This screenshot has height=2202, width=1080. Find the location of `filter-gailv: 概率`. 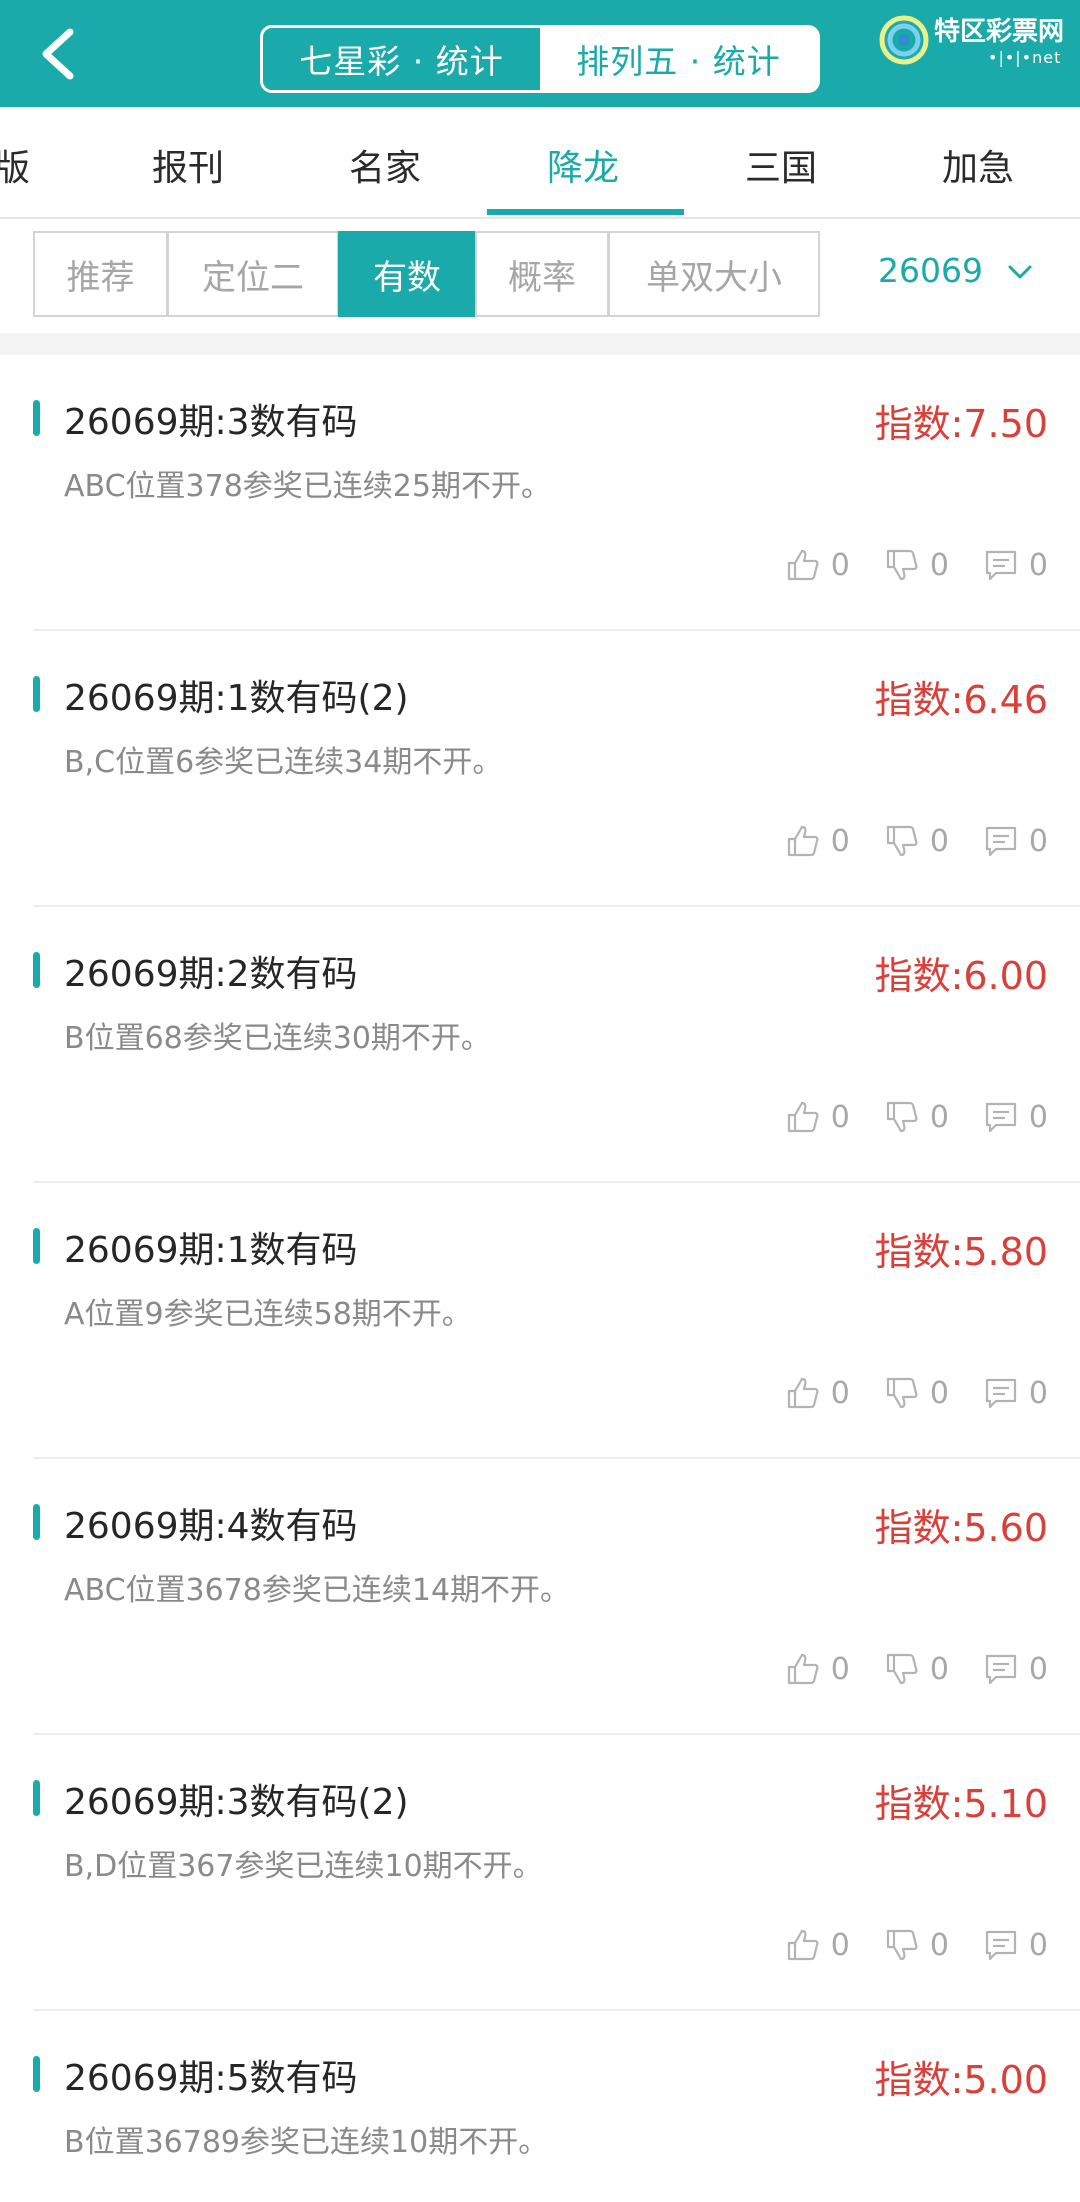

filter-gailv: 概率 is located at coordinates (542, 274).